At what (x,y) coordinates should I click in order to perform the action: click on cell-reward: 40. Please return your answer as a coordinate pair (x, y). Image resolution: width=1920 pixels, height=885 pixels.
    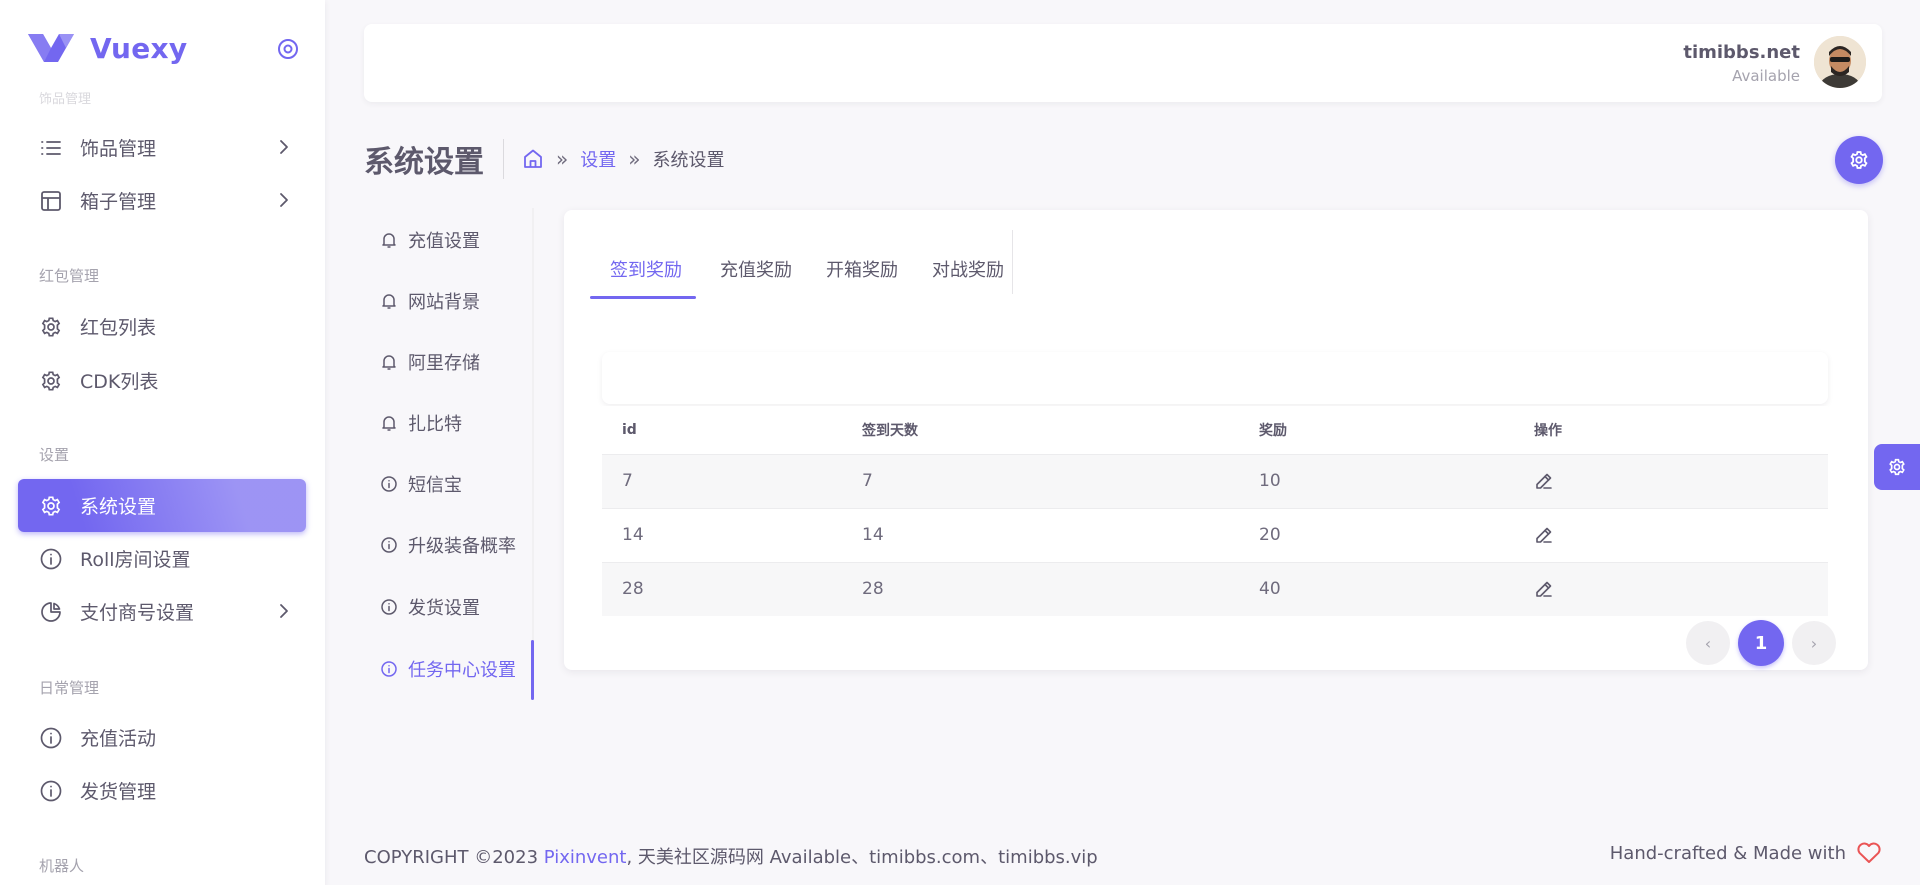
    Looking at the image, I should click on (1376, 588).